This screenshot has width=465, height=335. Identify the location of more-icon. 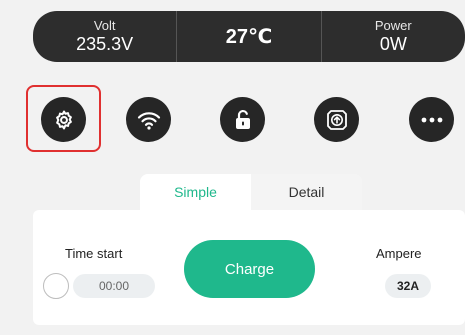
(431, 119).